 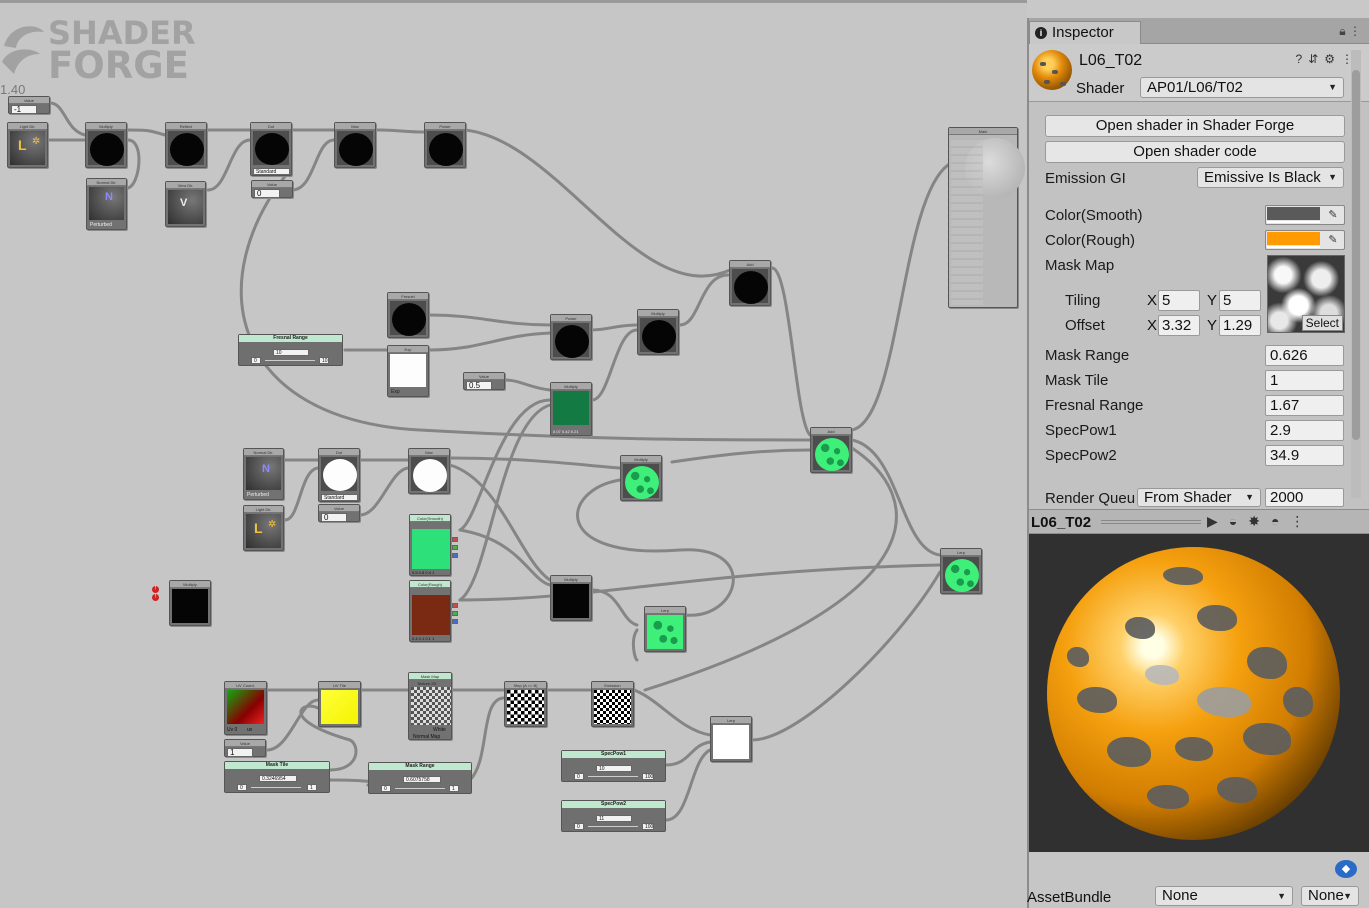 What do you see at coordinates (339, 704) in the screenshot?
I see `node-uv-tile: UV Tile` at bounding box center [339, 704].